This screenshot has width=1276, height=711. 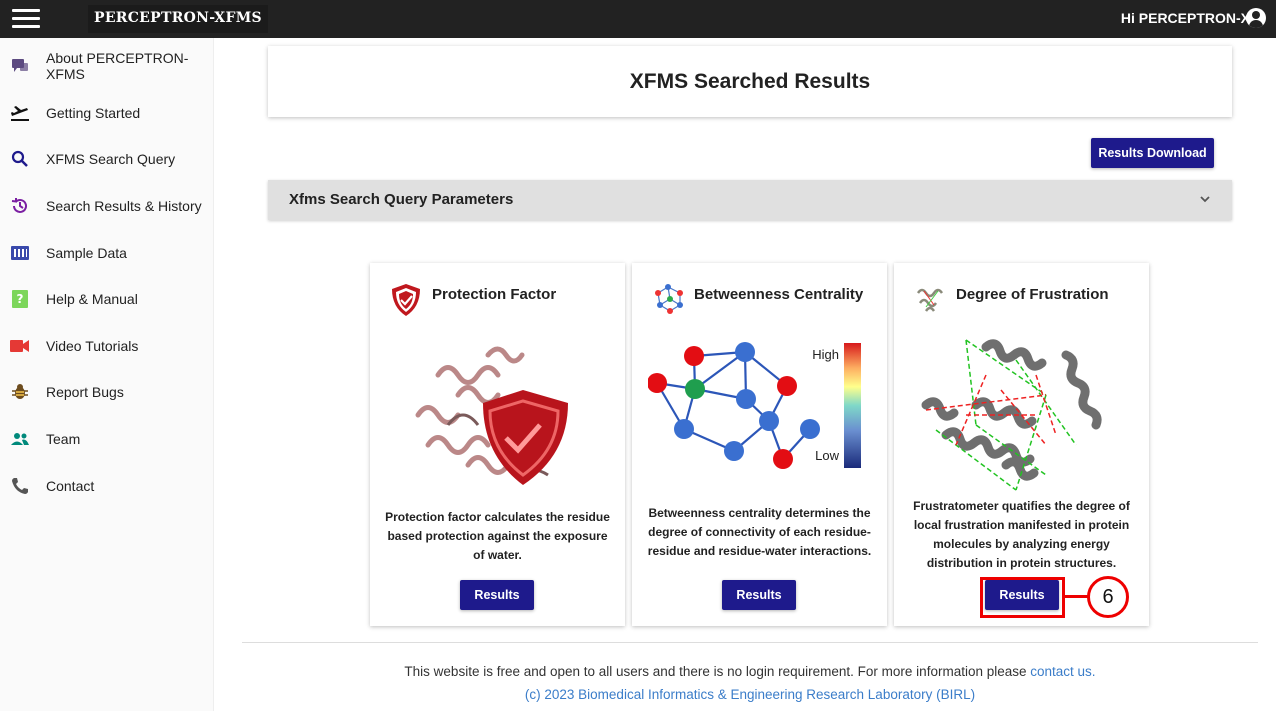 What do you see at coordinates (498, 415) in the screenshot?
I see `protein-shield-image` at bounding box center [498, 415].